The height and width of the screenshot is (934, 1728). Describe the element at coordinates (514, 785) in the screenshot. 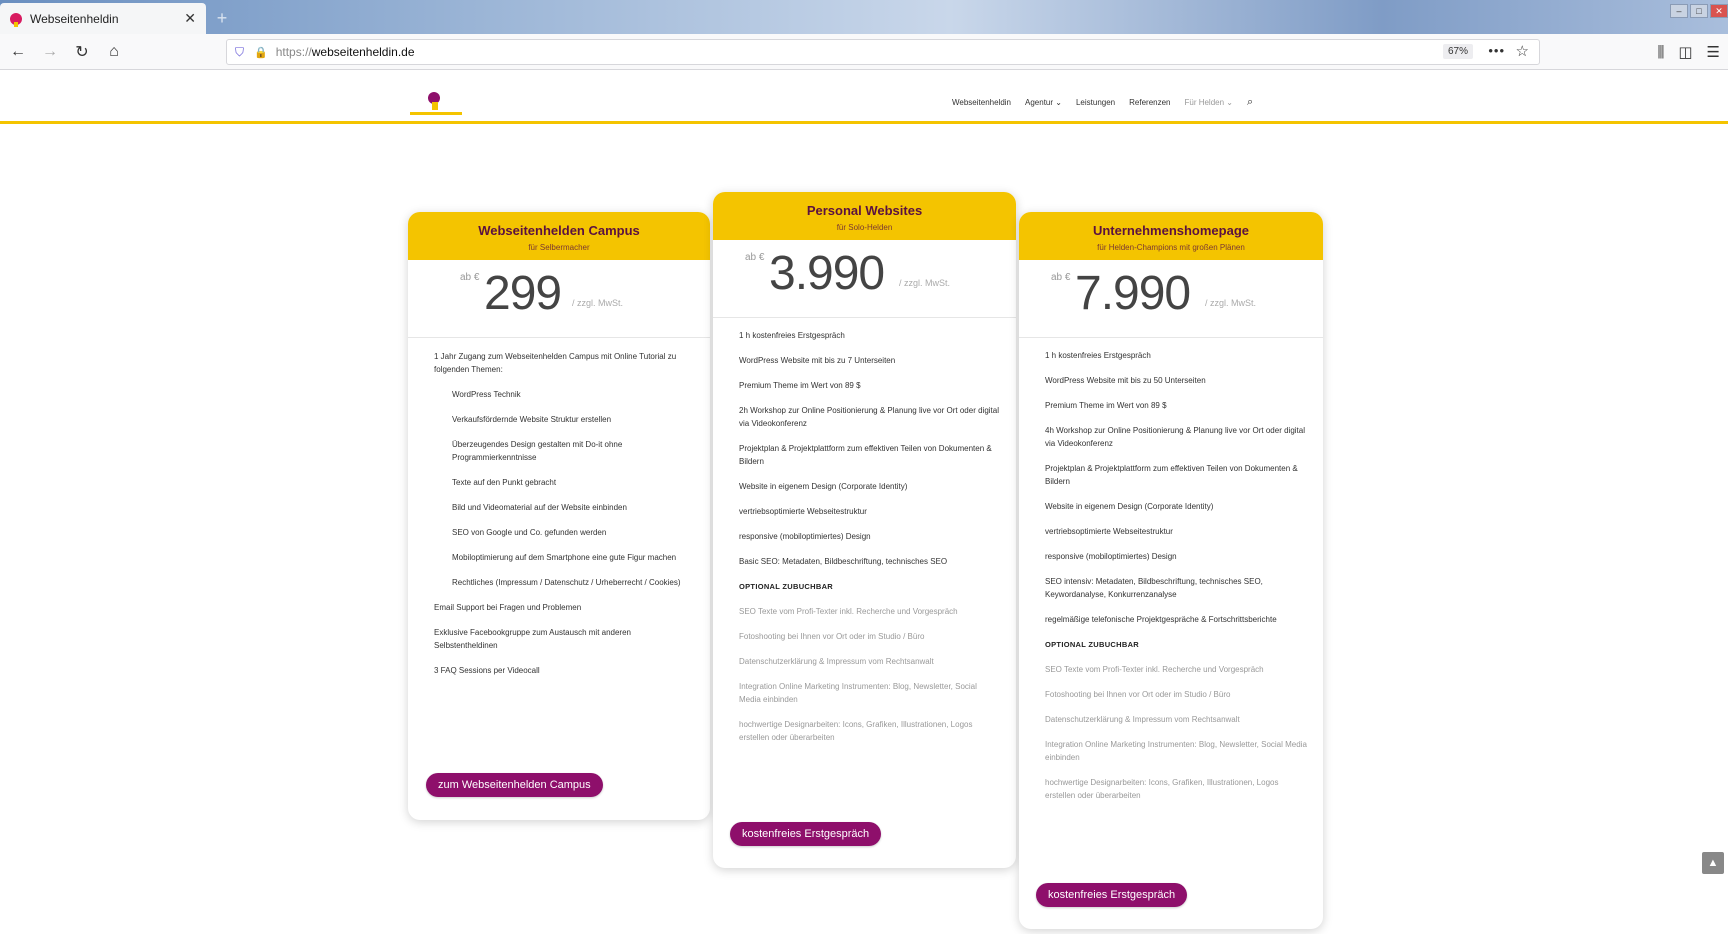

I see `campus-cta-button: zum Webseitenhelden Campus` at that location.